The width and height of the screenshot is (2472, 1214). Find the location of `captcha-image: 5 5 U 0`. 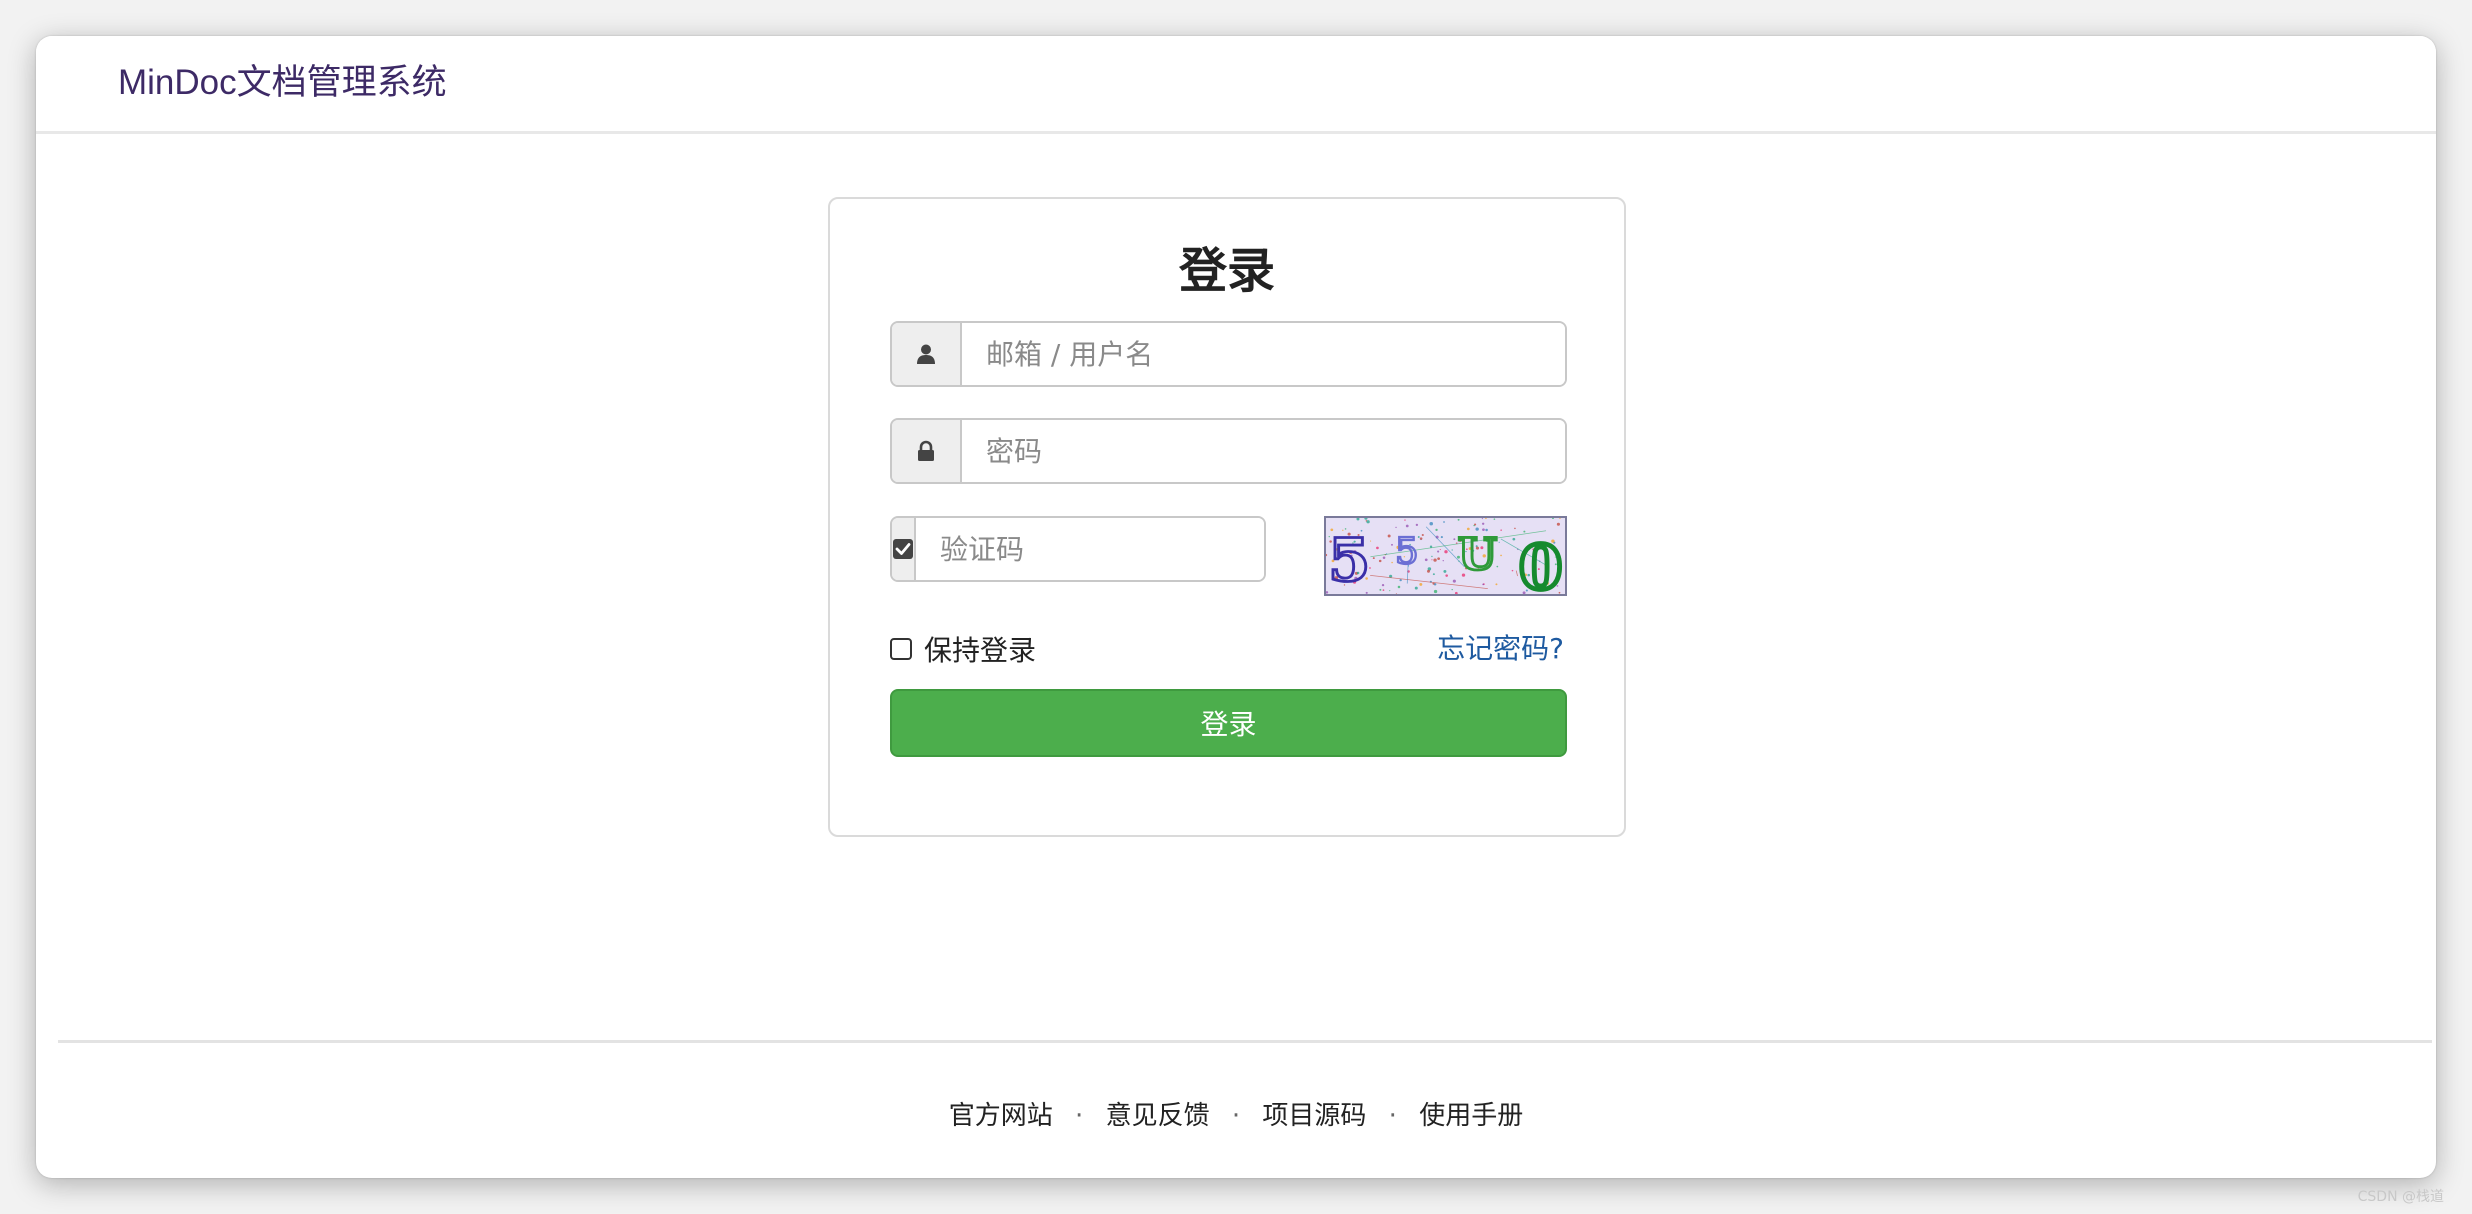

captcha-image: 5 5 U 0 is located at coordinates (1445, 556).